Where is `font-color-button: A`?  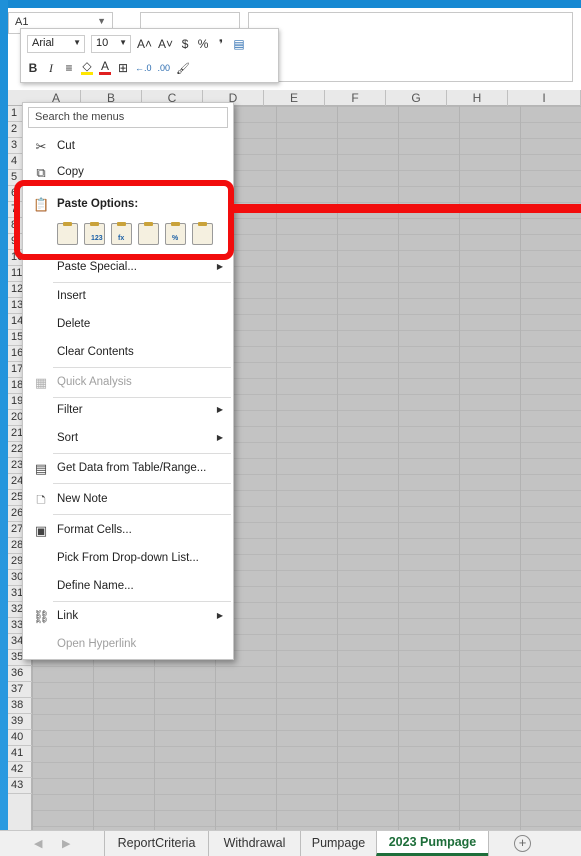
font-color-button: A is located at coordinates (105, 67).